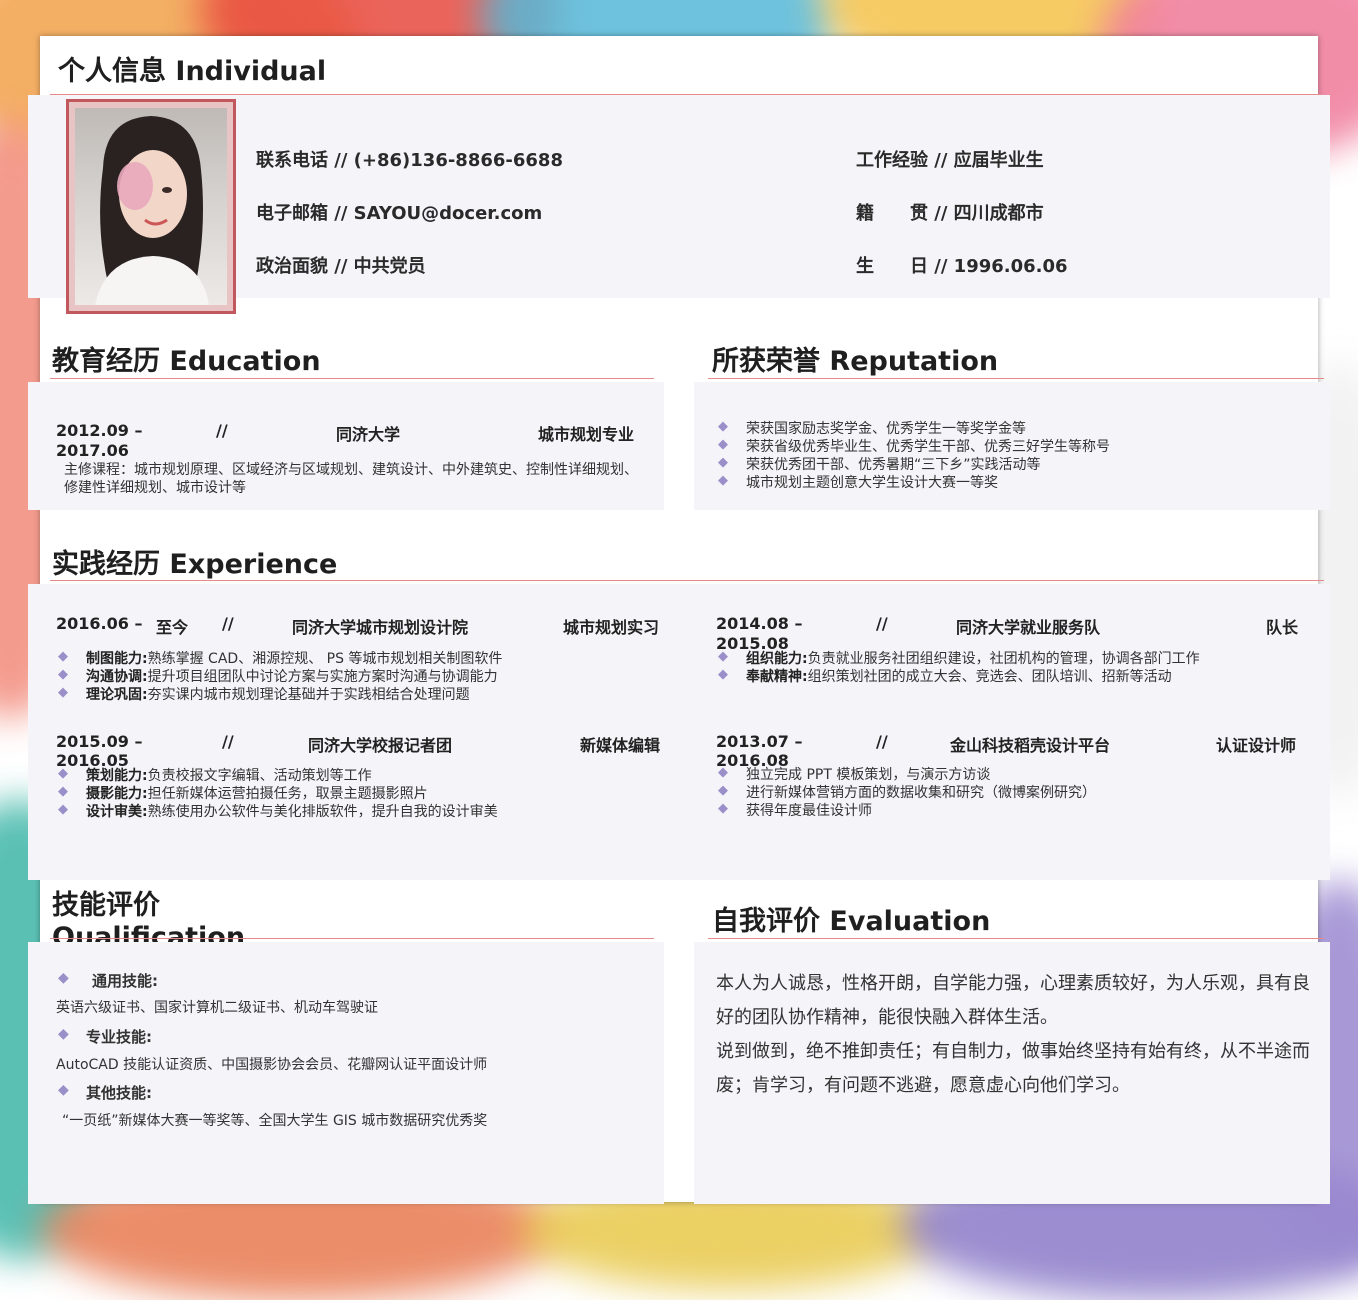 The height and width of the screenshot is (1300, 1358). Describe the element at coordinates (759, 741) in the screenshot. I see `experience-date-start: 2013.07 –` at that location.